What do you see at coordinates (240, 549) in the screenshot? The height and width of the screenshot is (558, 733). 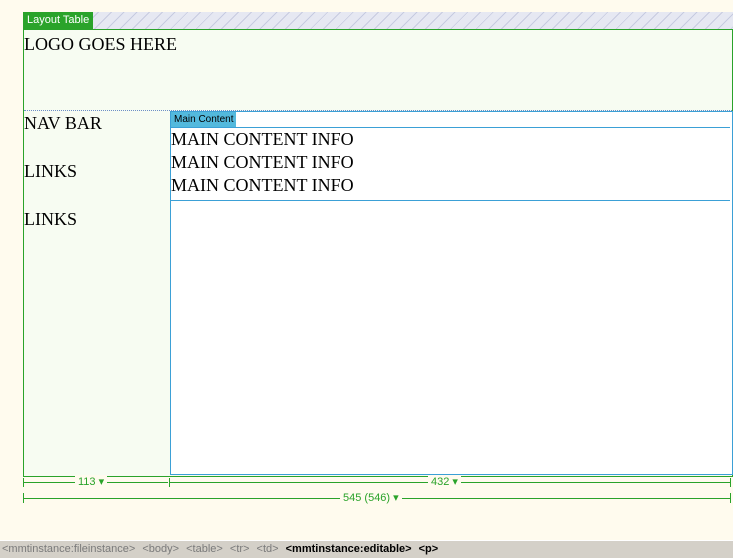 I see `tag-tr: <tr>` at bounding box center [240, 549].